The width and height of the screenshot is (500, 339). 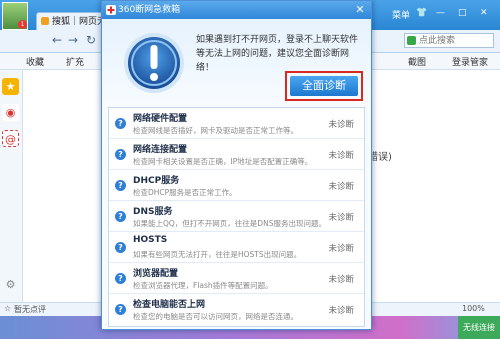 I want to click on list-item: ? 网络硬件配置 检查网线是否插好，网卡及驱动是否正常工作等。 未诊断, so click(x=236, y=123).